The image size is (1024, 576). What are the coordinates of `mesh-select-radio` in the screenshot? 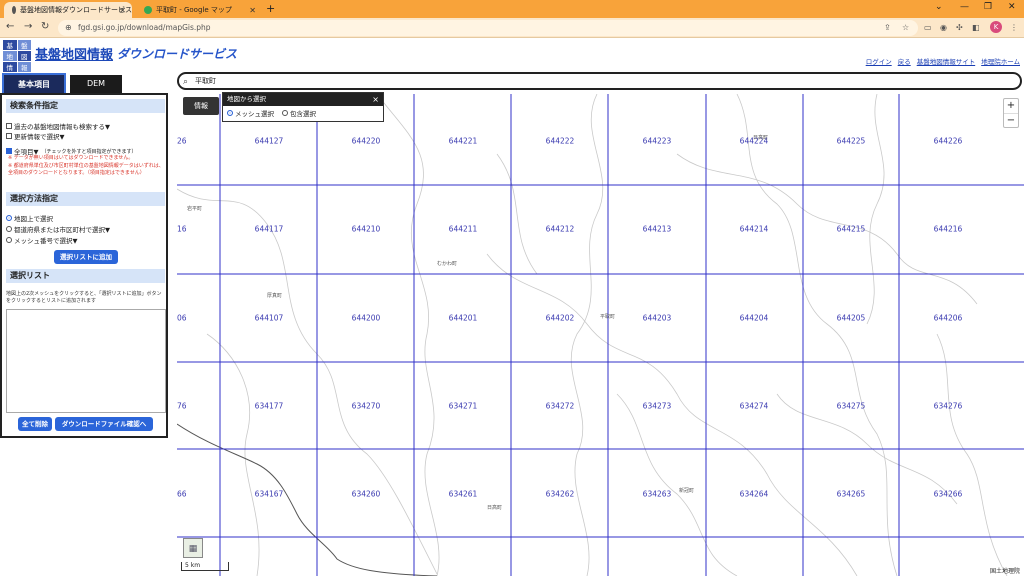 It's located at (230, 113).